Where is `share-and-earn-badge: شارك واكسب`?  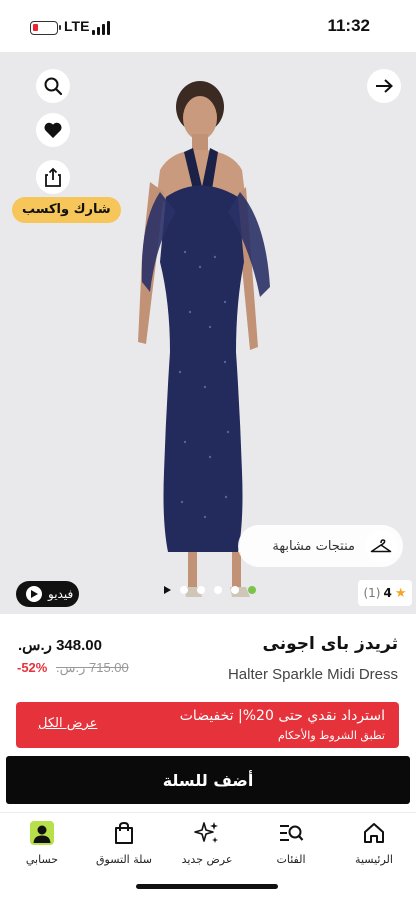 share-and-earn-badge: شارك واكسب is located at coordinates (66, 210).